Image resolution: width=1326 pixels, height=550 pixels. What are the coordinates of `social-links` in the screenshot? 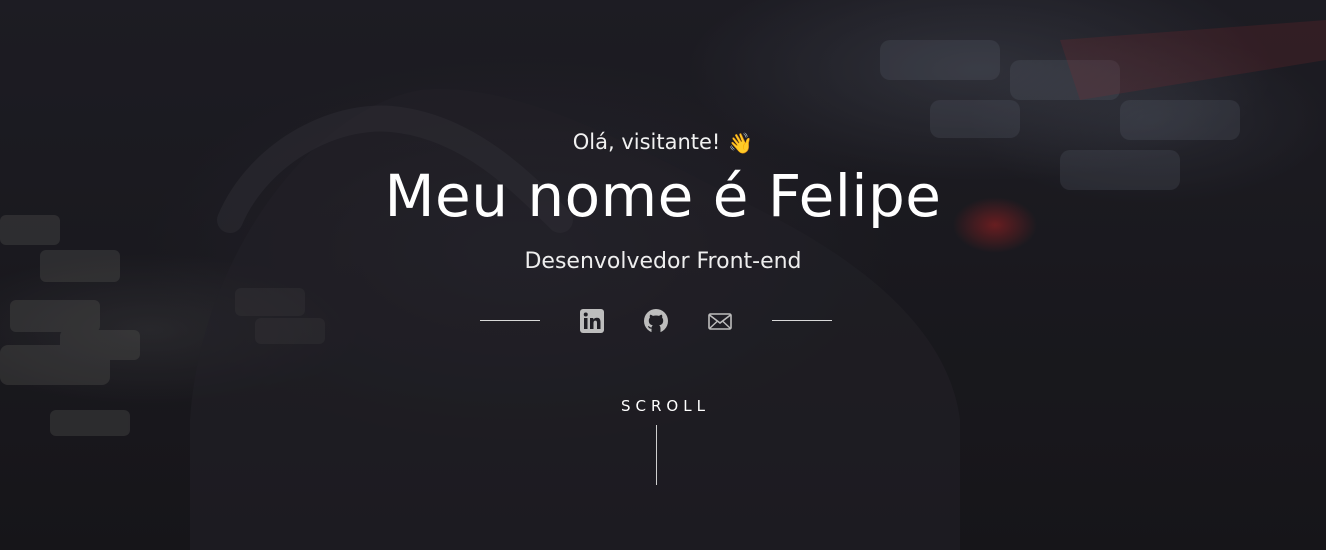 It's located at (656, 321).